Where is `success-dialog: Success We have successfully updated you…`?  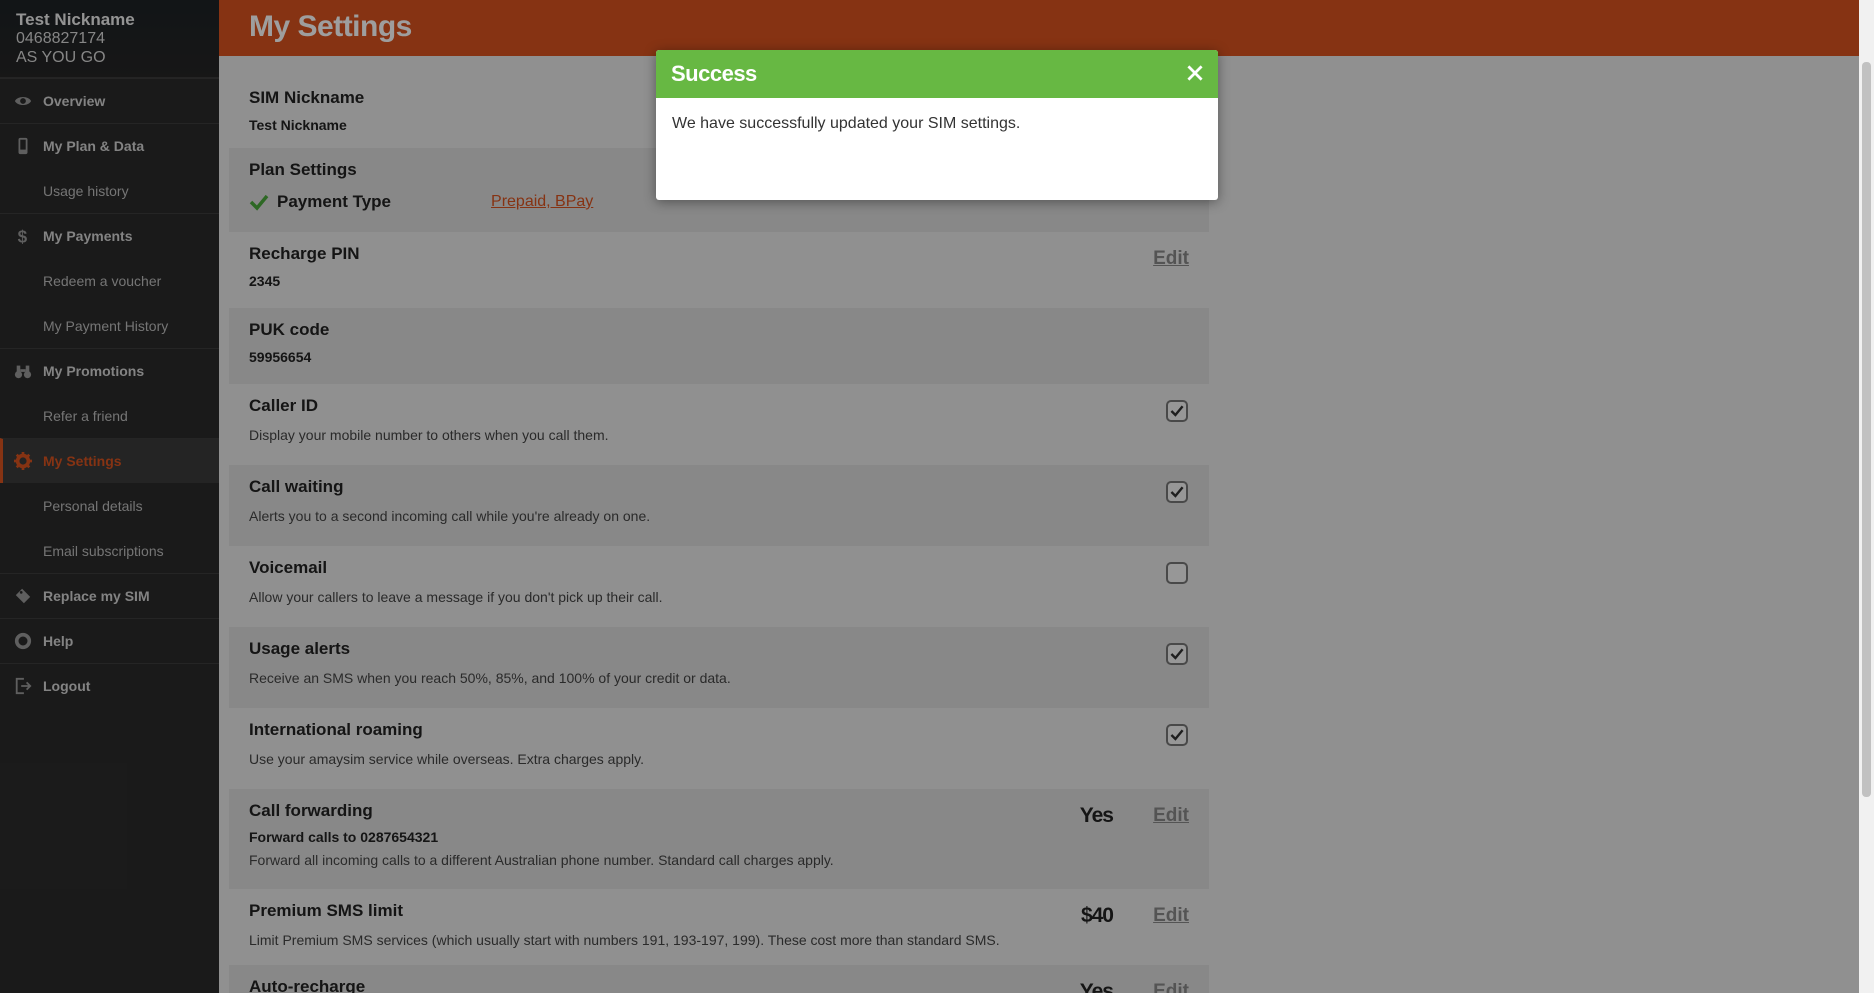
success-dialog: Success We have successfully updated you… is located at coordinates (937, 125).